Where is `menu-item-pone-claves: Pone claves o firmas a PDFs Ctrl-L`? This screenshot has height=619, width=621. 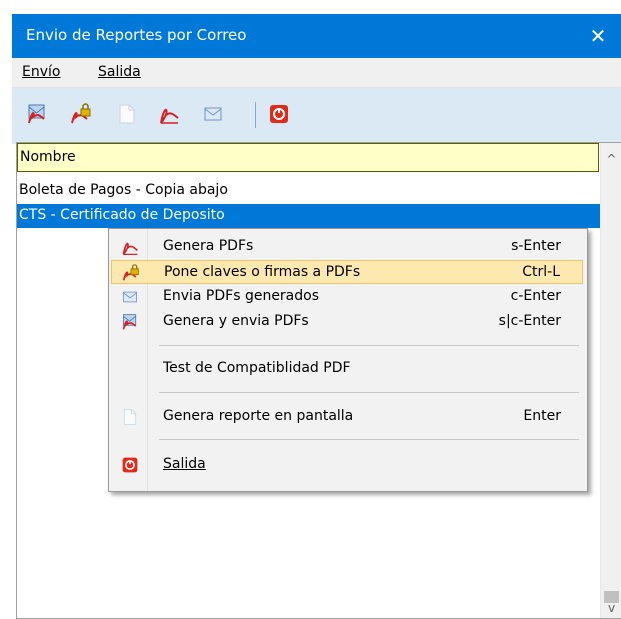
menu-item-pone-claves: Pone claves o firmas a PDFs Ctrl-L is located at coordinates (347, 272).